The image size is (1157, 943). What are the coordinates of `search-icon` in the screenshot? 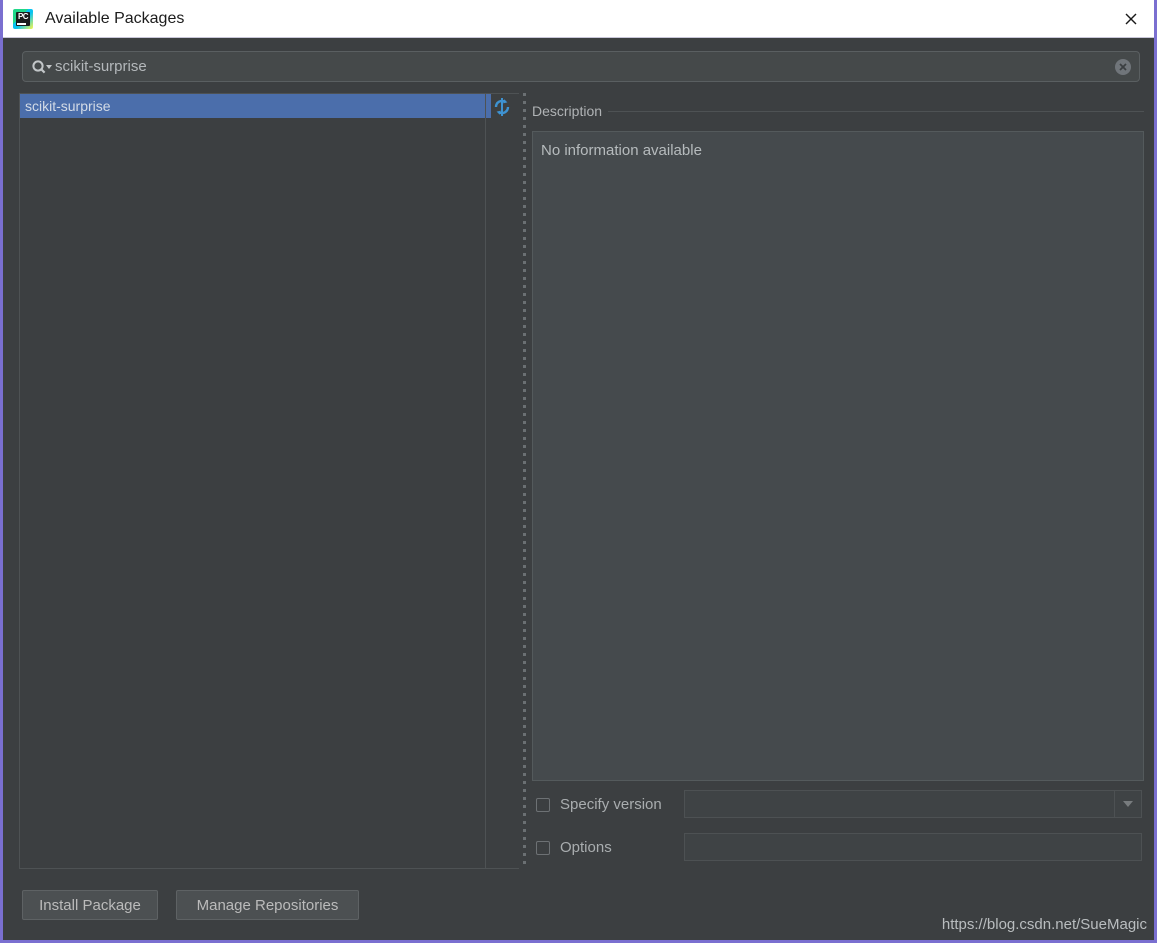 It's located at (42, 67).